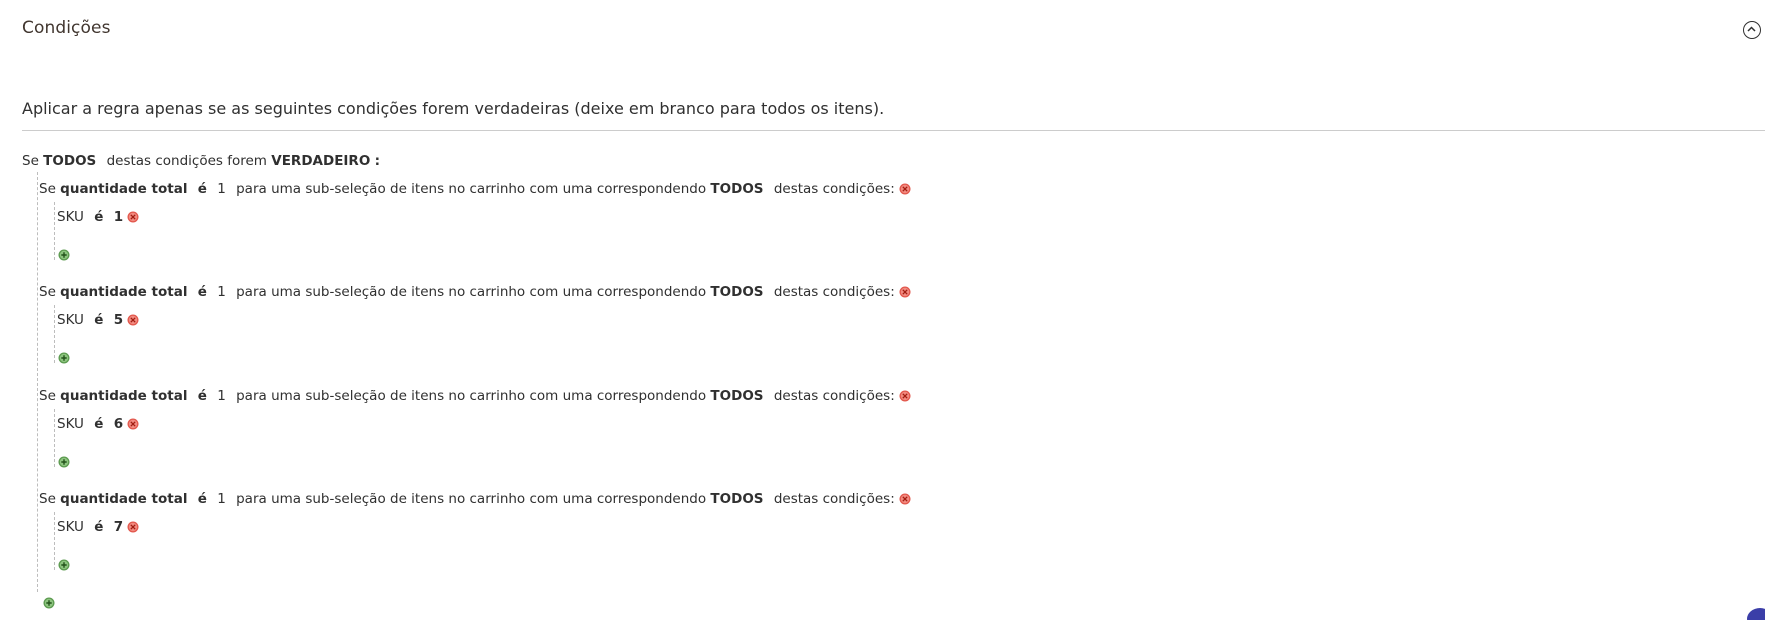 The width and height of the screenshot is (1765, 620). I want to click on add-root-condition-icon, so click(49, 603).